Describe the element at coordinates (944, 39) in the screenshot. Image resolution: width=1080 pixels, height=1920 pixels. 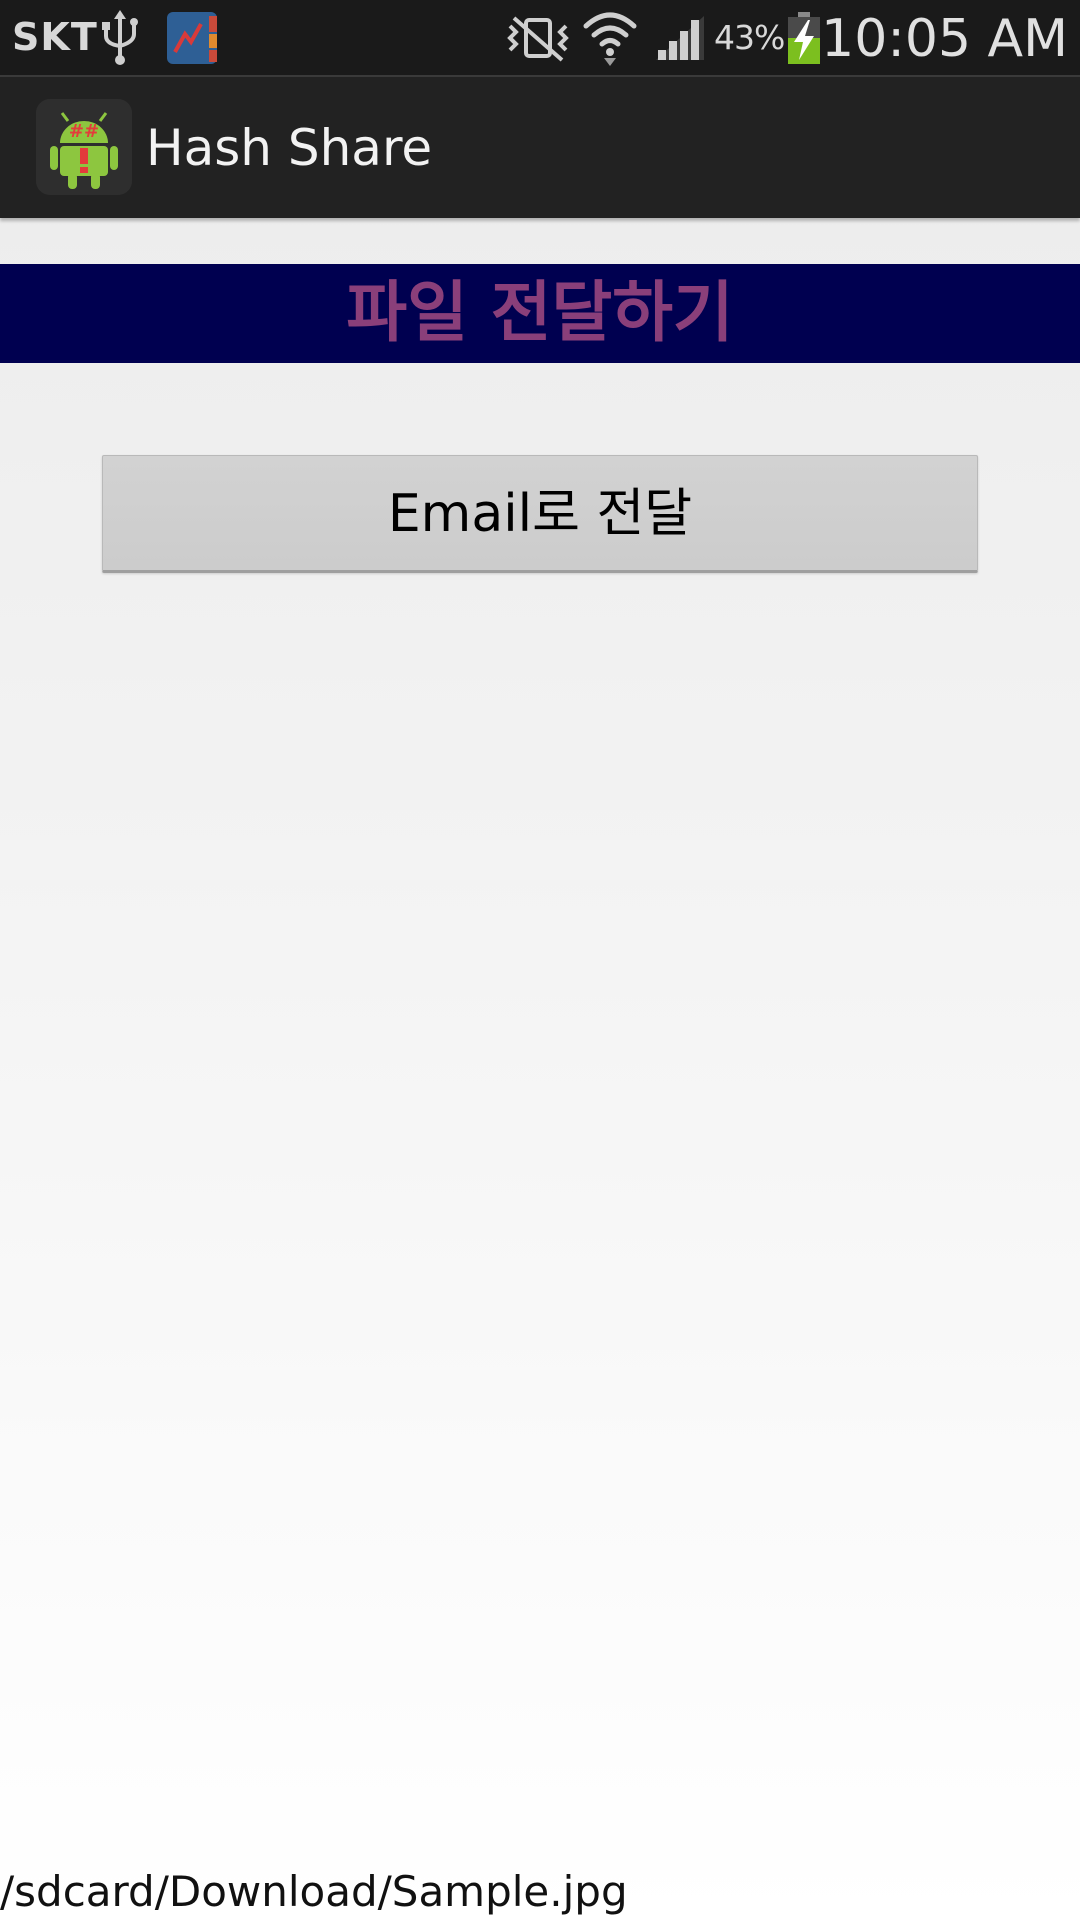
I see `clock: 10:05 AM` at that location.